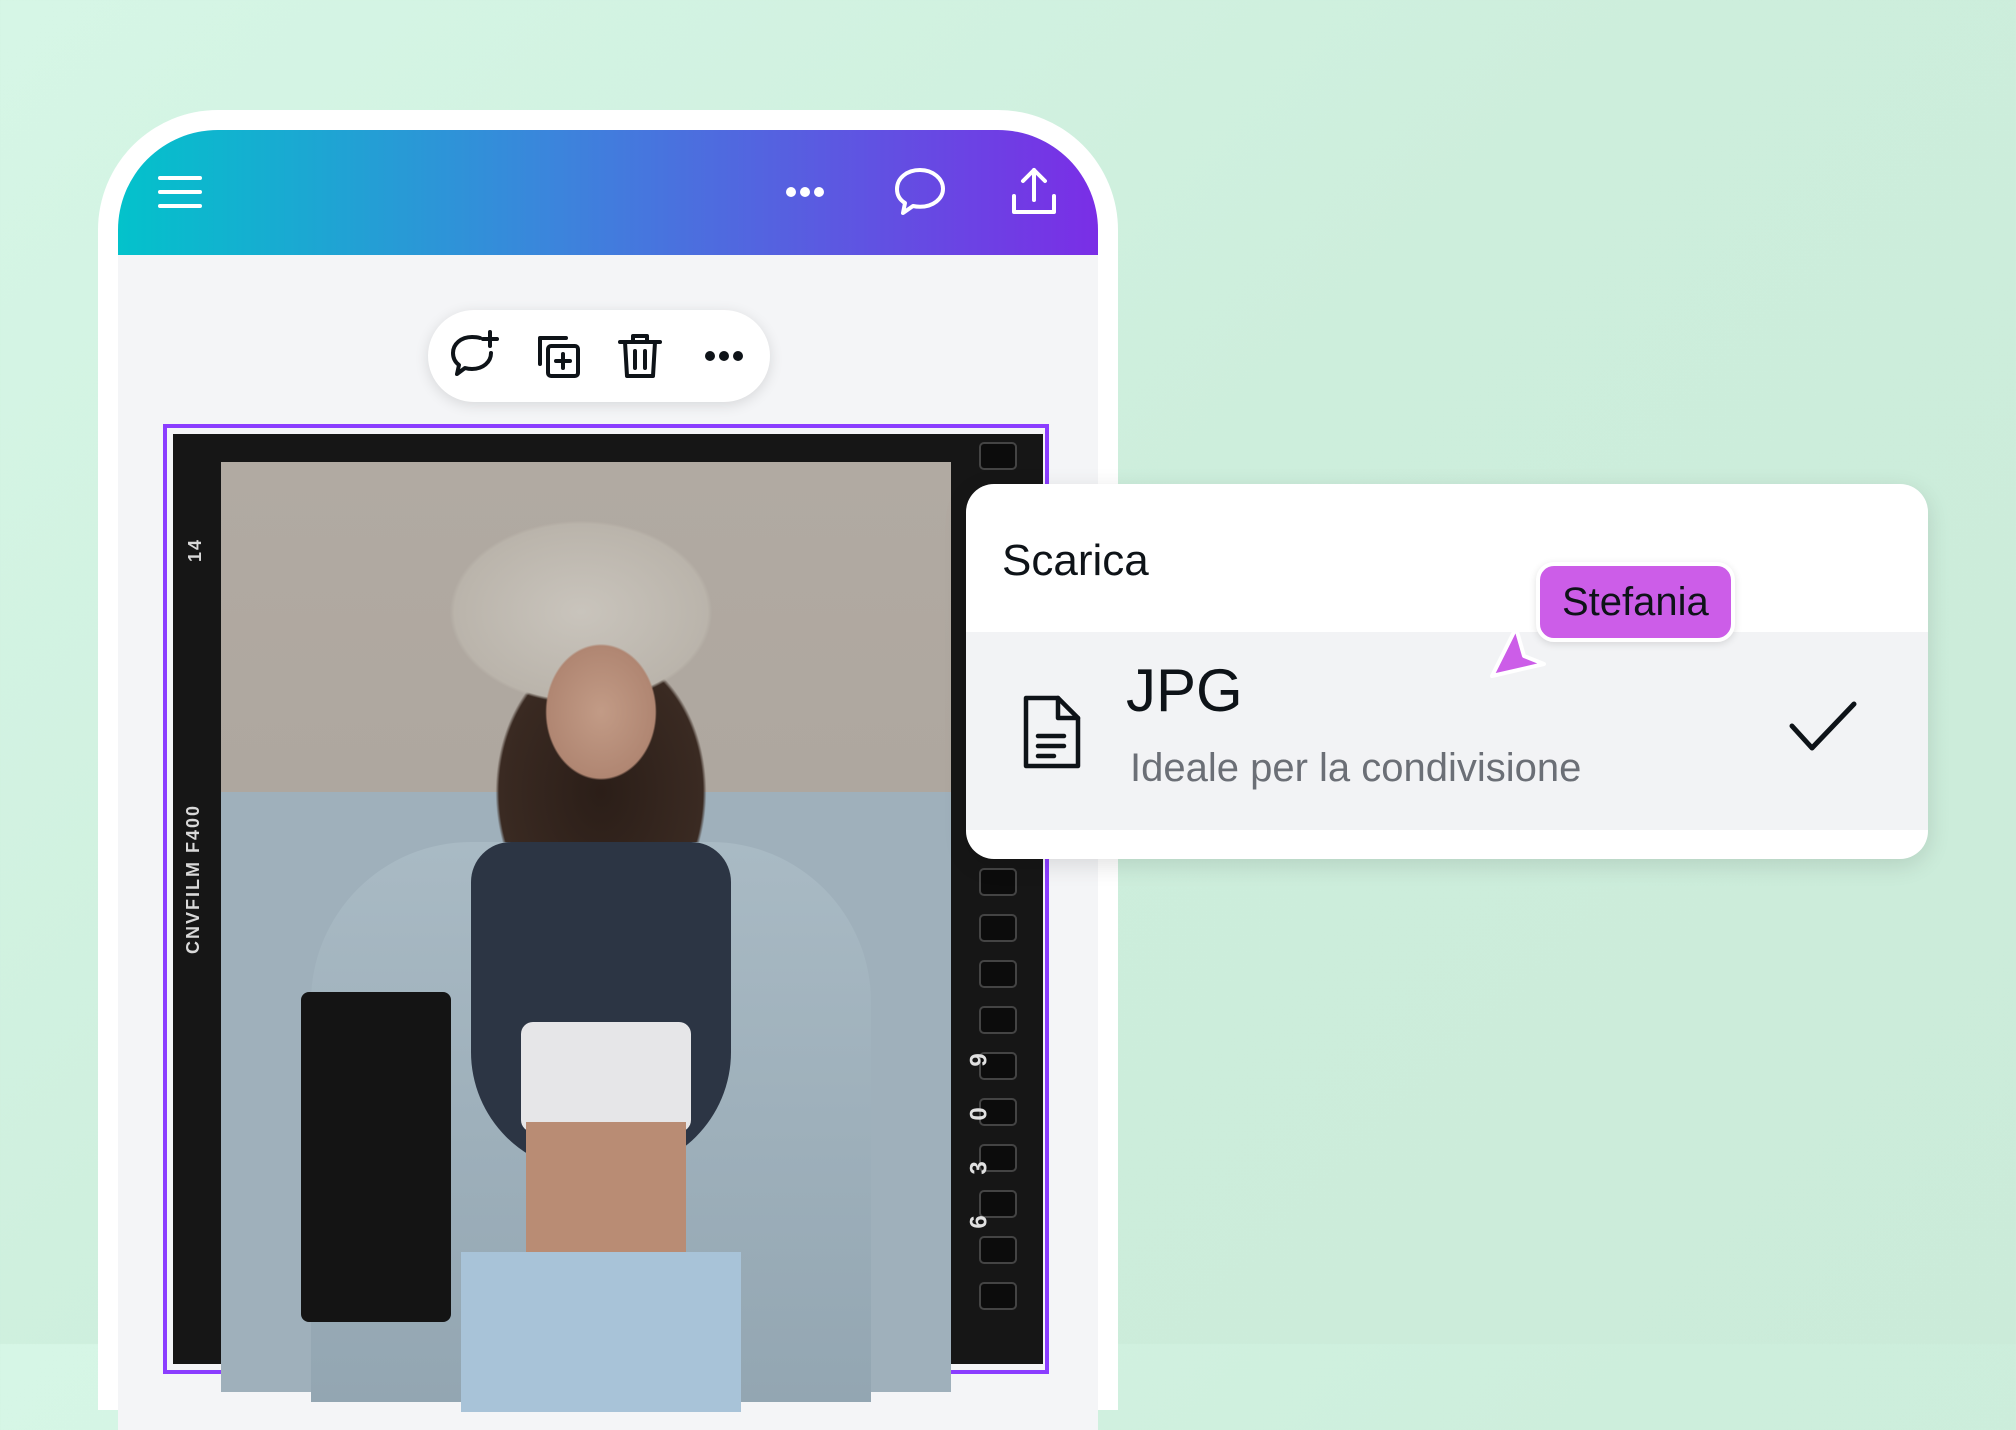 This screenshot has width=2016, height=1430. What do you see at coordinates (376, 1157) in the screenshot?
I see `photo-bag` at bounding box center [376, 1157].